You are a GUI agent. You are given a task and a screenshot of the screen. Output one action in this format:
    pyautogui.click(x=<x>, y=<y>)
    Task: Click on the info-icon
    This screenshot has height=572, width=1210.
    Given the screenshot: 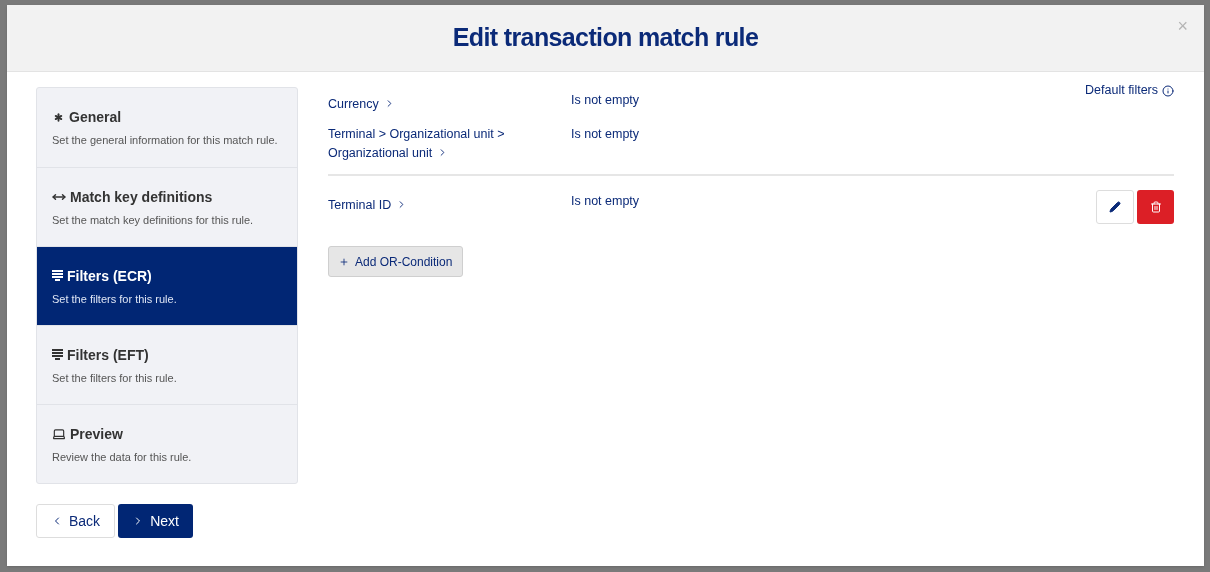 What is the action you would take?
    pyautogui.click(x=1168, y=90)
    